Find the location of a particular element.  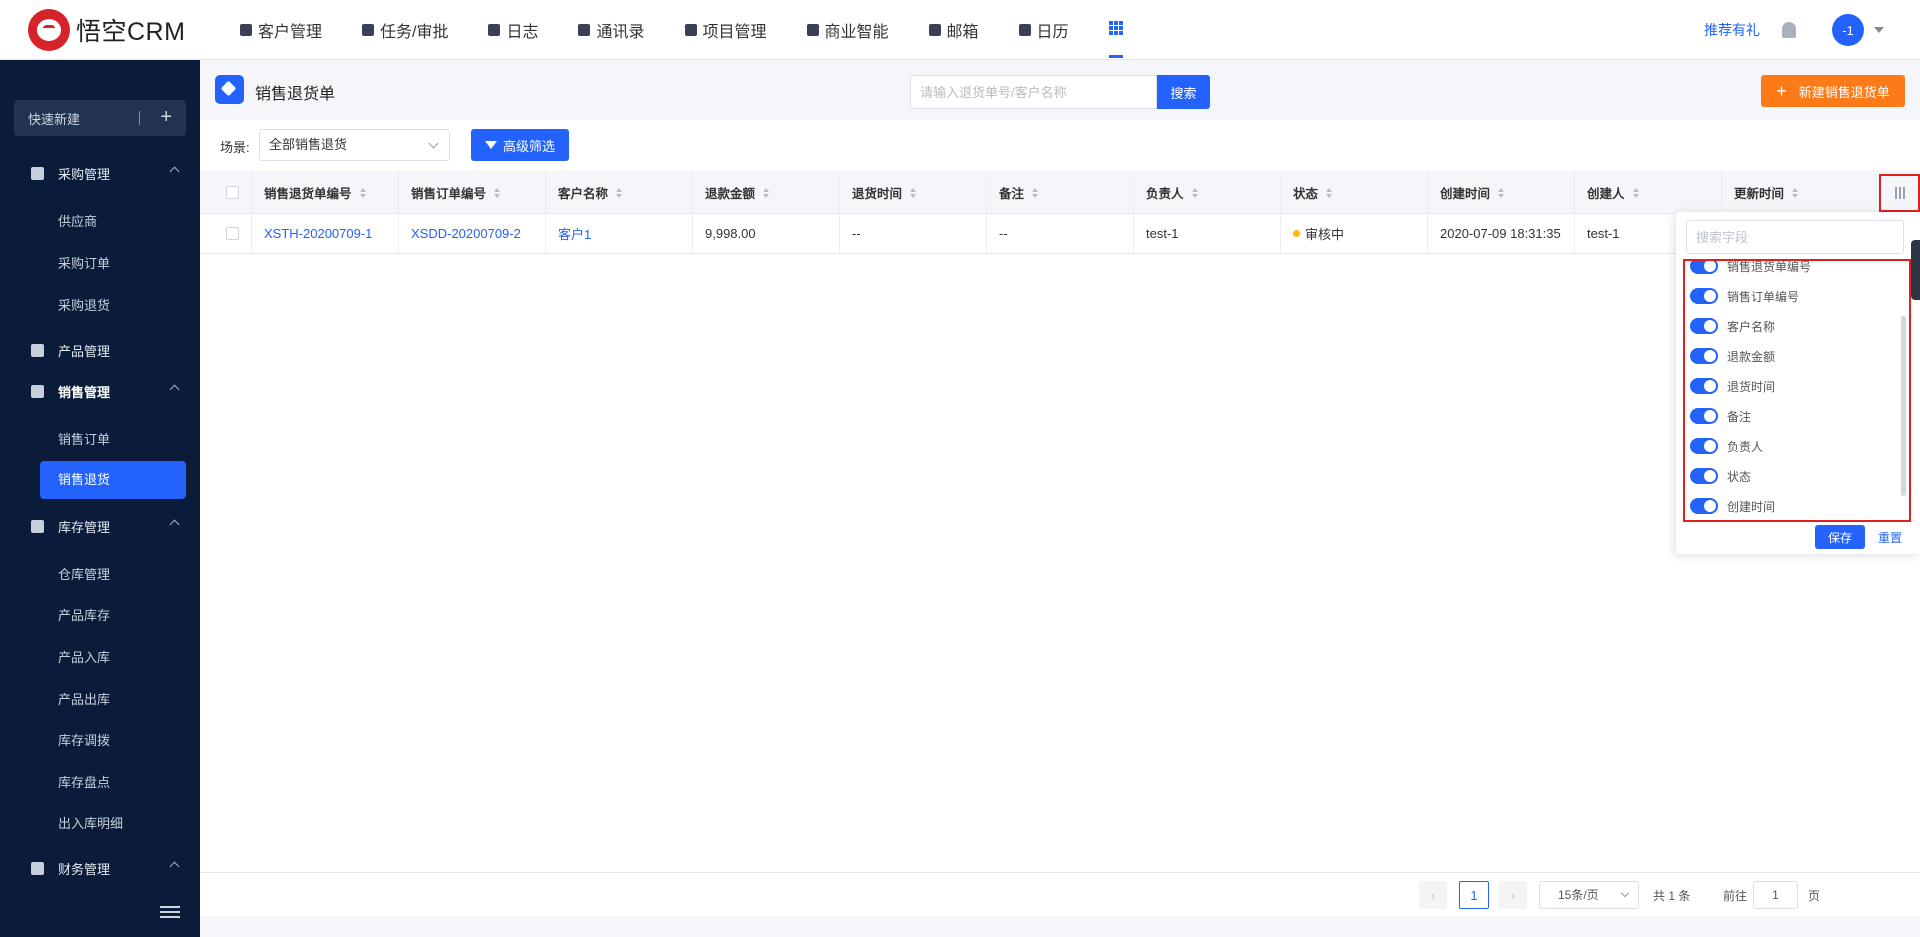

scene-select: 全部销售退货 is located at coordinates (354, 145).